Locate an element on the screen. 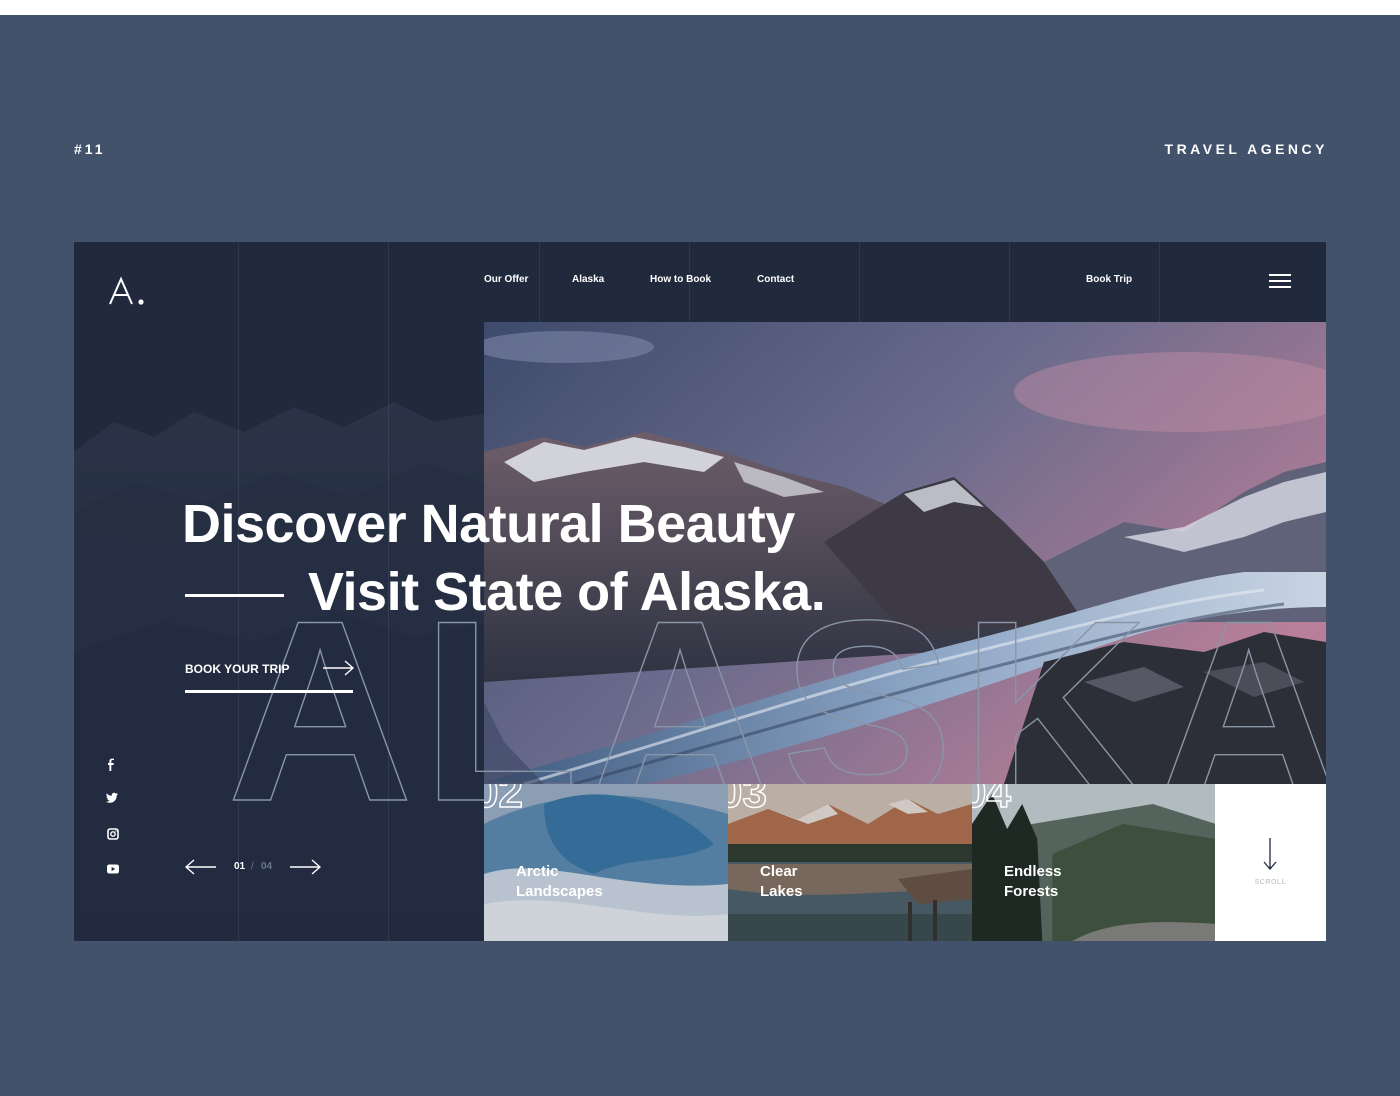  pager-total: 04 is located at coordinates (267, 866).